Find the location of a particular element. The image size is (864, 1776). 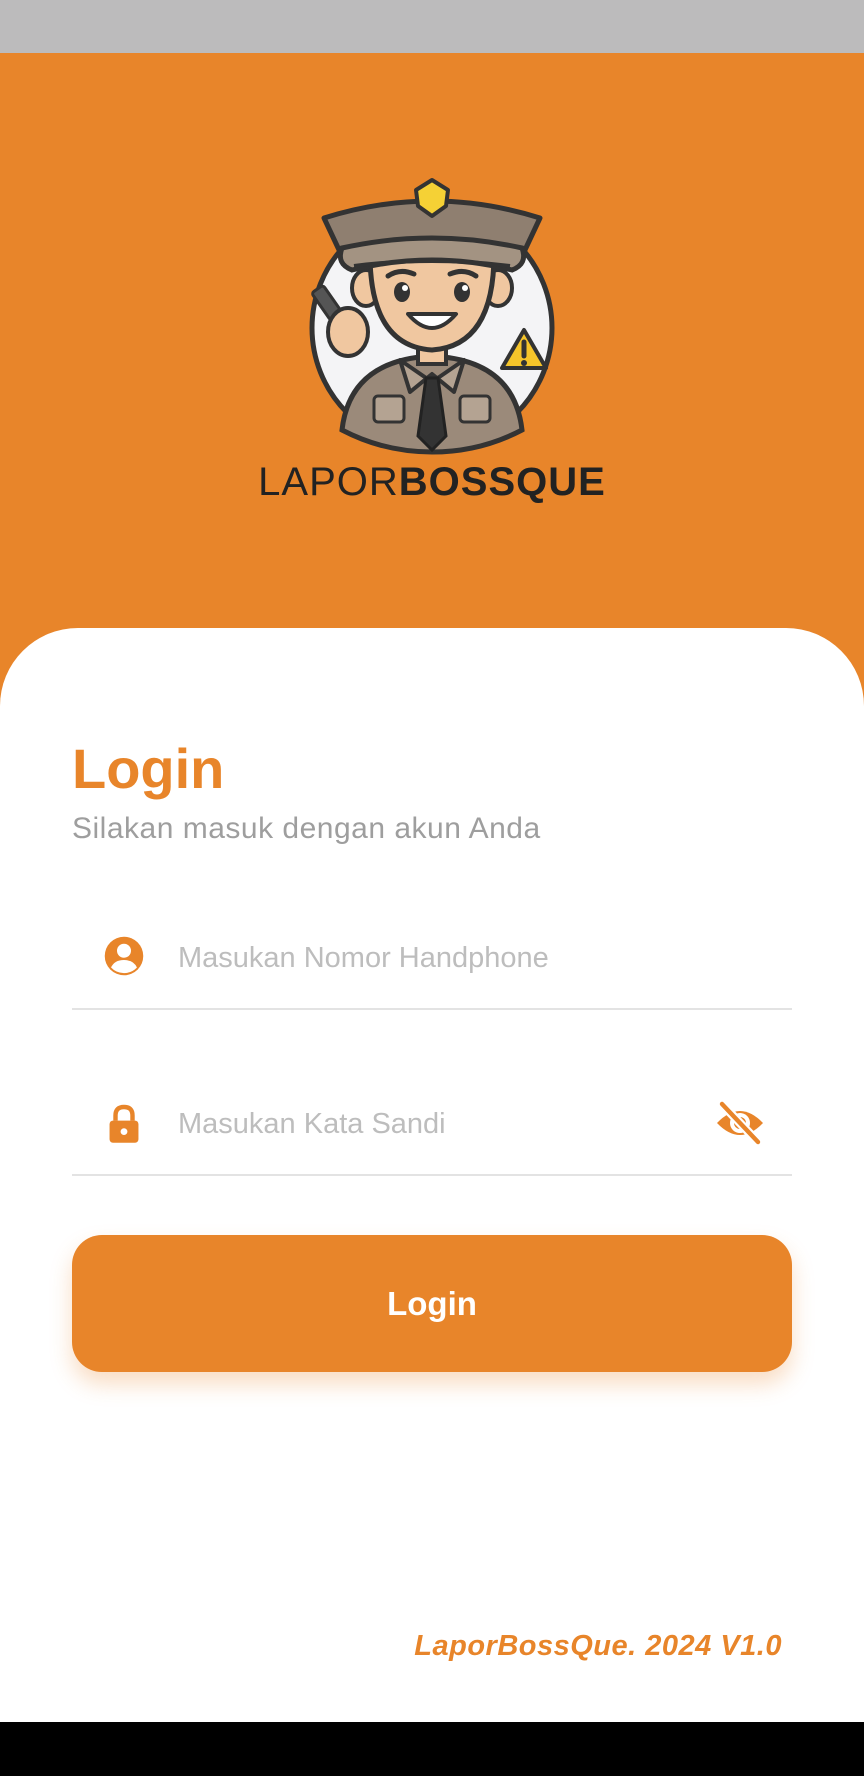

app-logo-wordmark: LAPORBOSSQUE is located at coordinates (432, 482).